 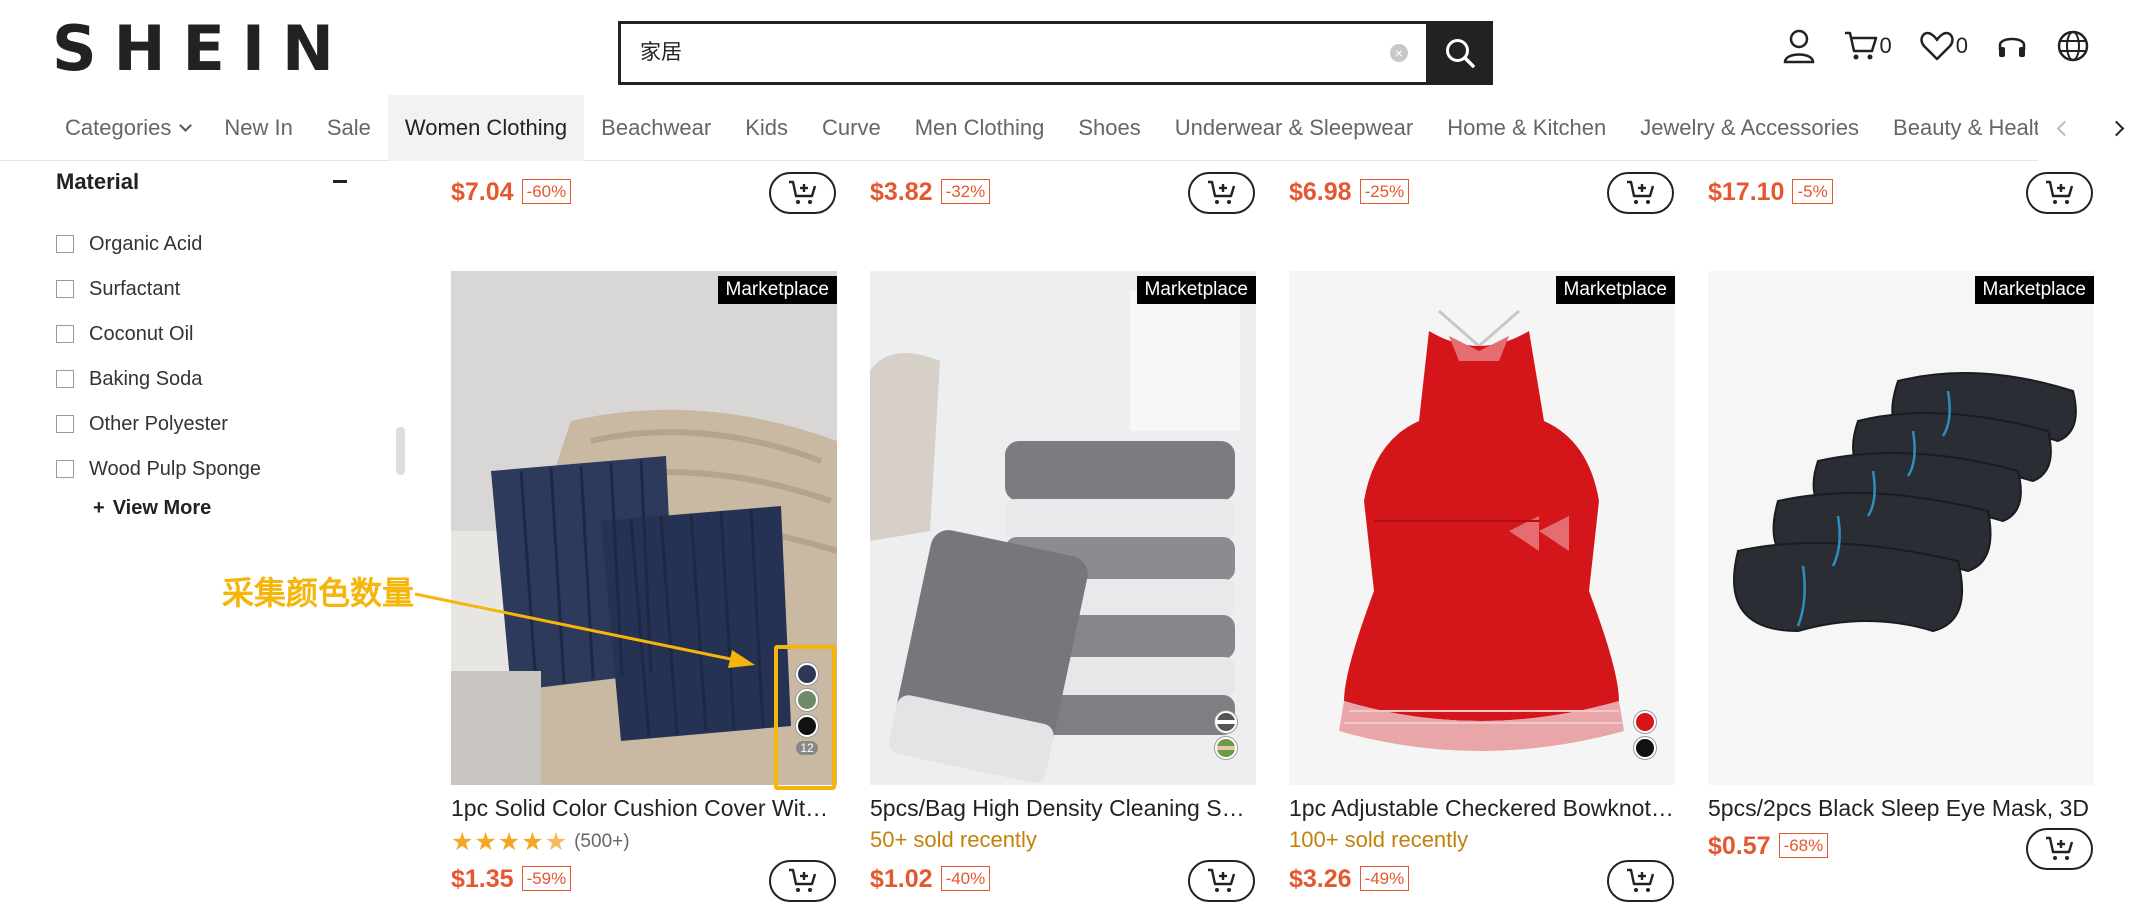 I want to click on half-star-icon: ★, so click(x=556, y=842).